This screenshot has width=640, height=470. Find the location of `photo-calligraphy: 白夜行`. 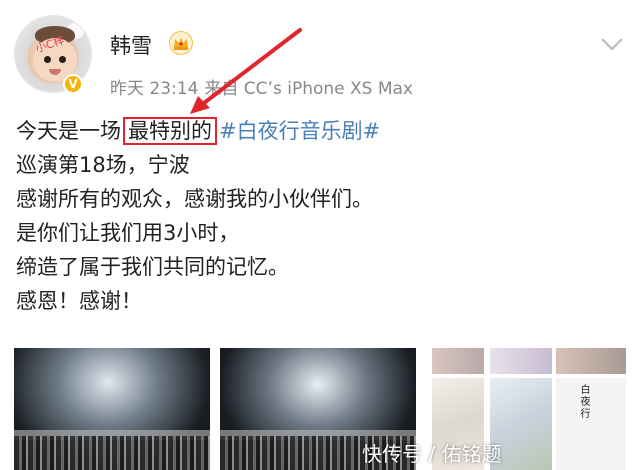

photo-calligraphy: 白夜行 is located at coordinates (591, 424).